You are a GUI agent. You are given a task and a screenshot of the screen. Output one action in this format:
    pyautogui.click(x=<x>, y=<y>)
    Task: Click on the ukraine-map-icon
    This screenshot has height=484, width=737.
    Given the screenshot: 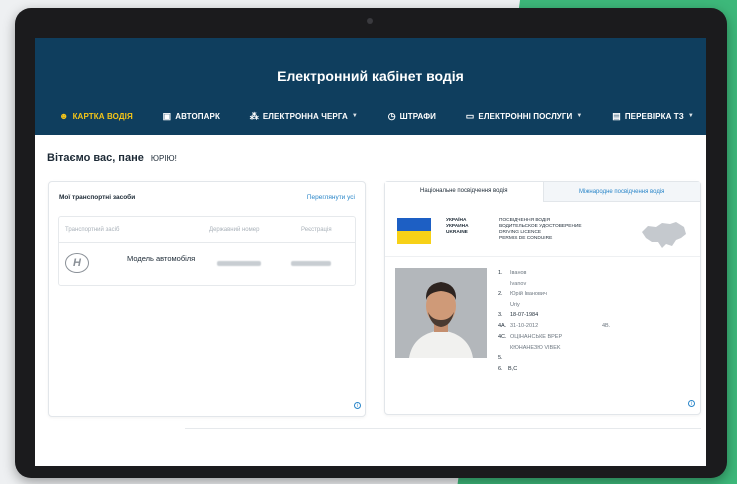 What is the action you would take?
    pyautogui.click(x=664, y=235)
    